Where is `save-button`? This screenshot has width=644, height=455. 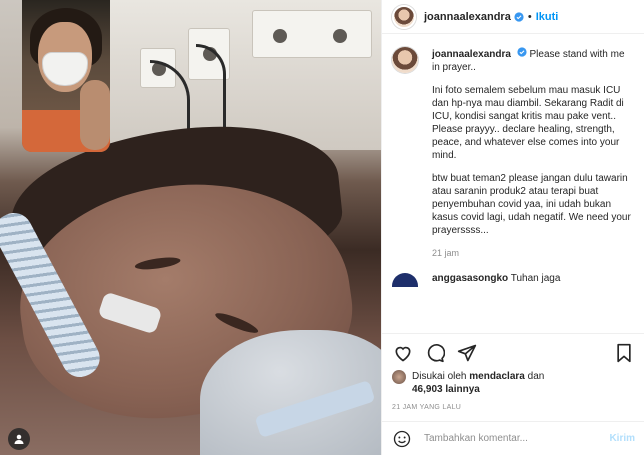 save-button is located at coordinates (624, 353).